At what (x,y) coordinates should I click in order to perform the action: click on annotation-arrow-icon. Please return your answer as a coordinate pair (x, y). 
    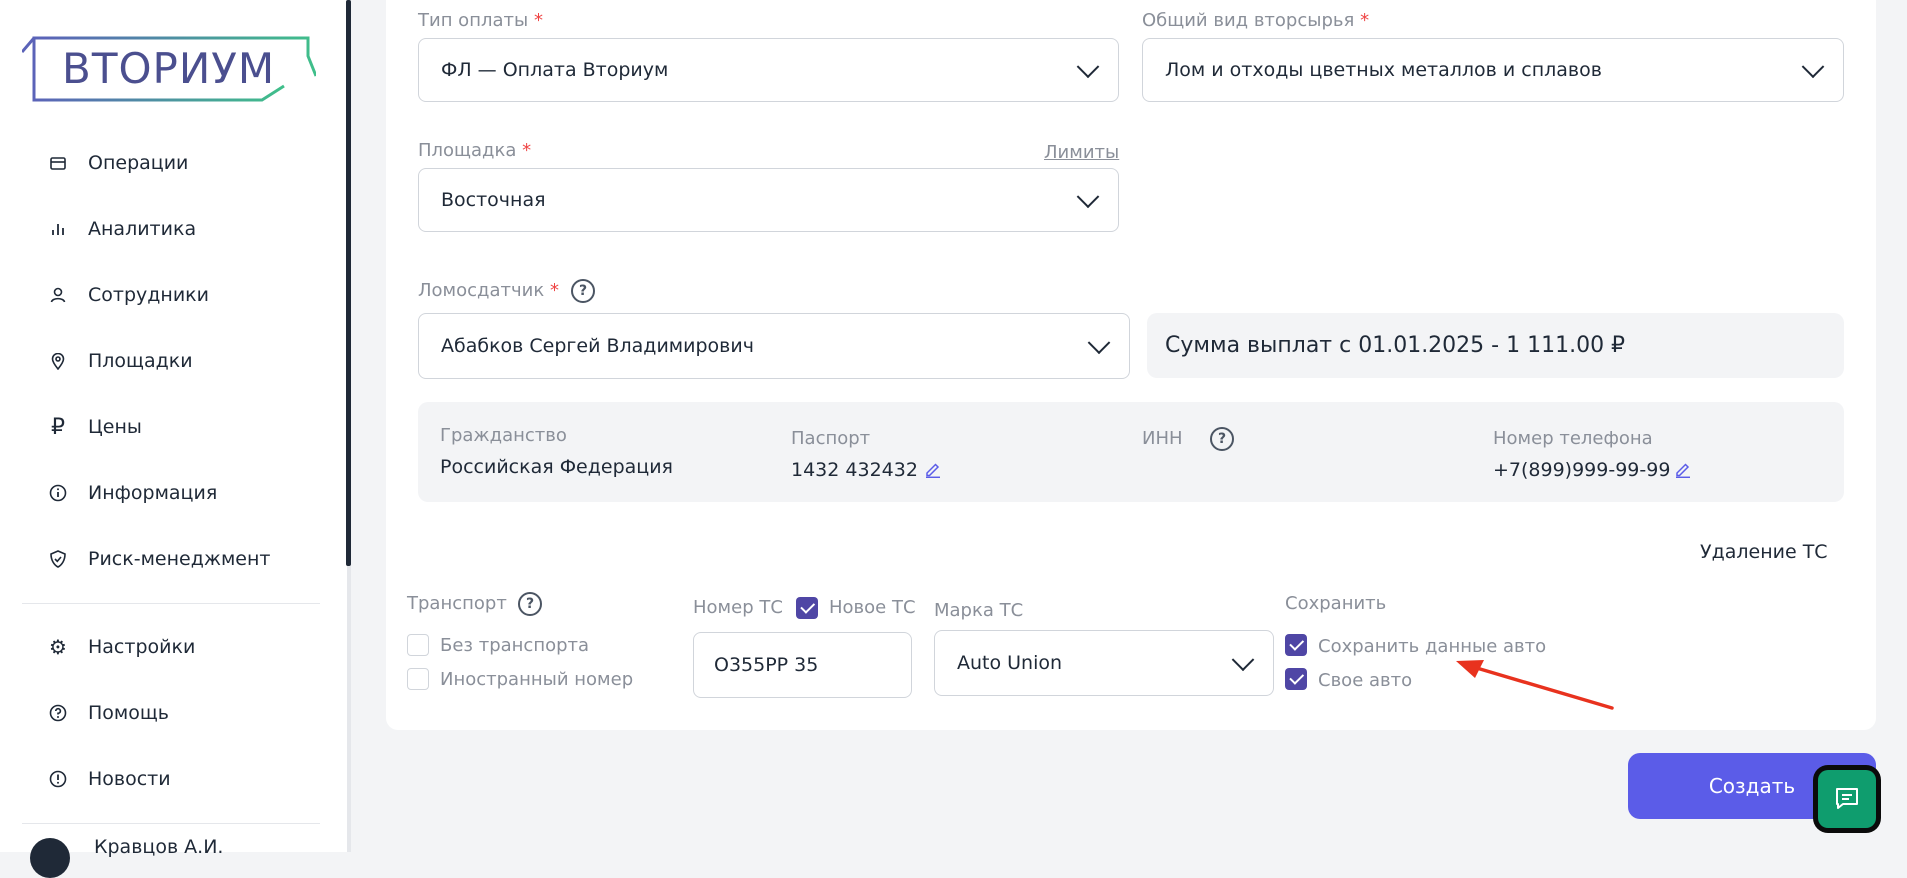
    Looking at the image, I should click on (1535, 685).